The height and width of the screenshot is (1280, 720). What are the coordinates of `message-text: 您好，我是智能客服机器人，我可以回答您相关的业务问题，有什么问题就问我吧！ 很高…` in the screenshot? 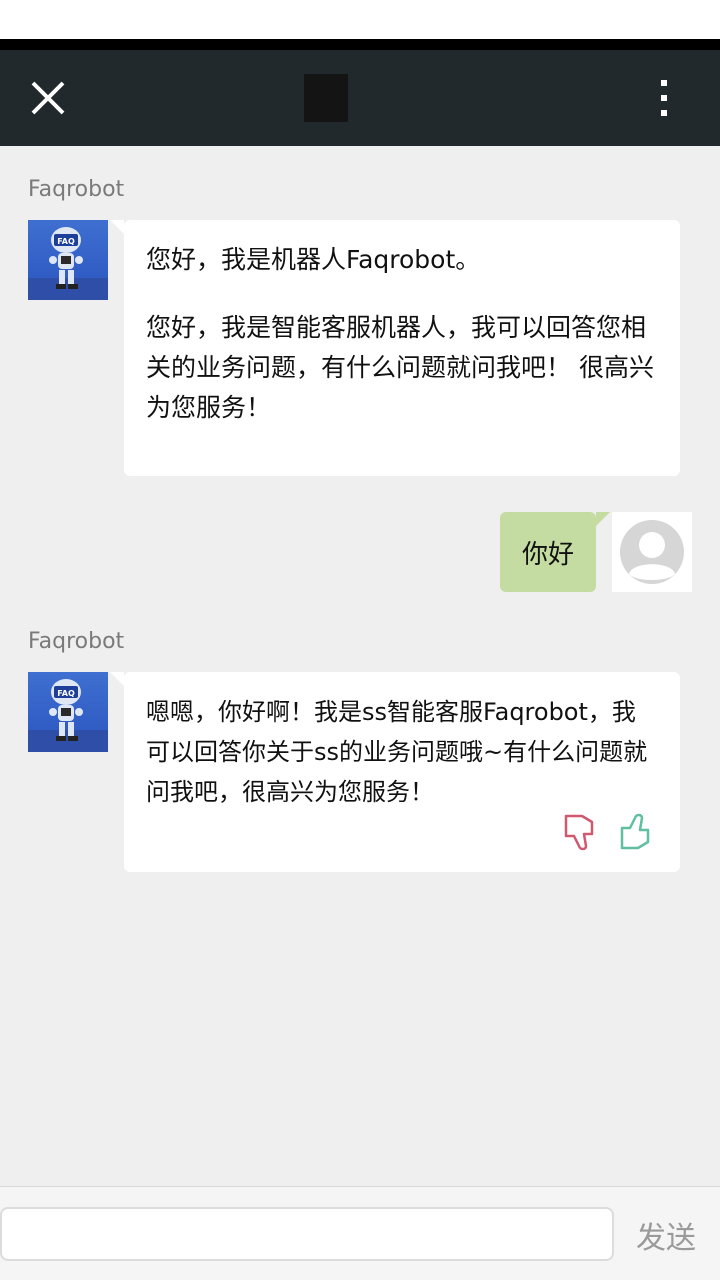 It's located at (400, 367).